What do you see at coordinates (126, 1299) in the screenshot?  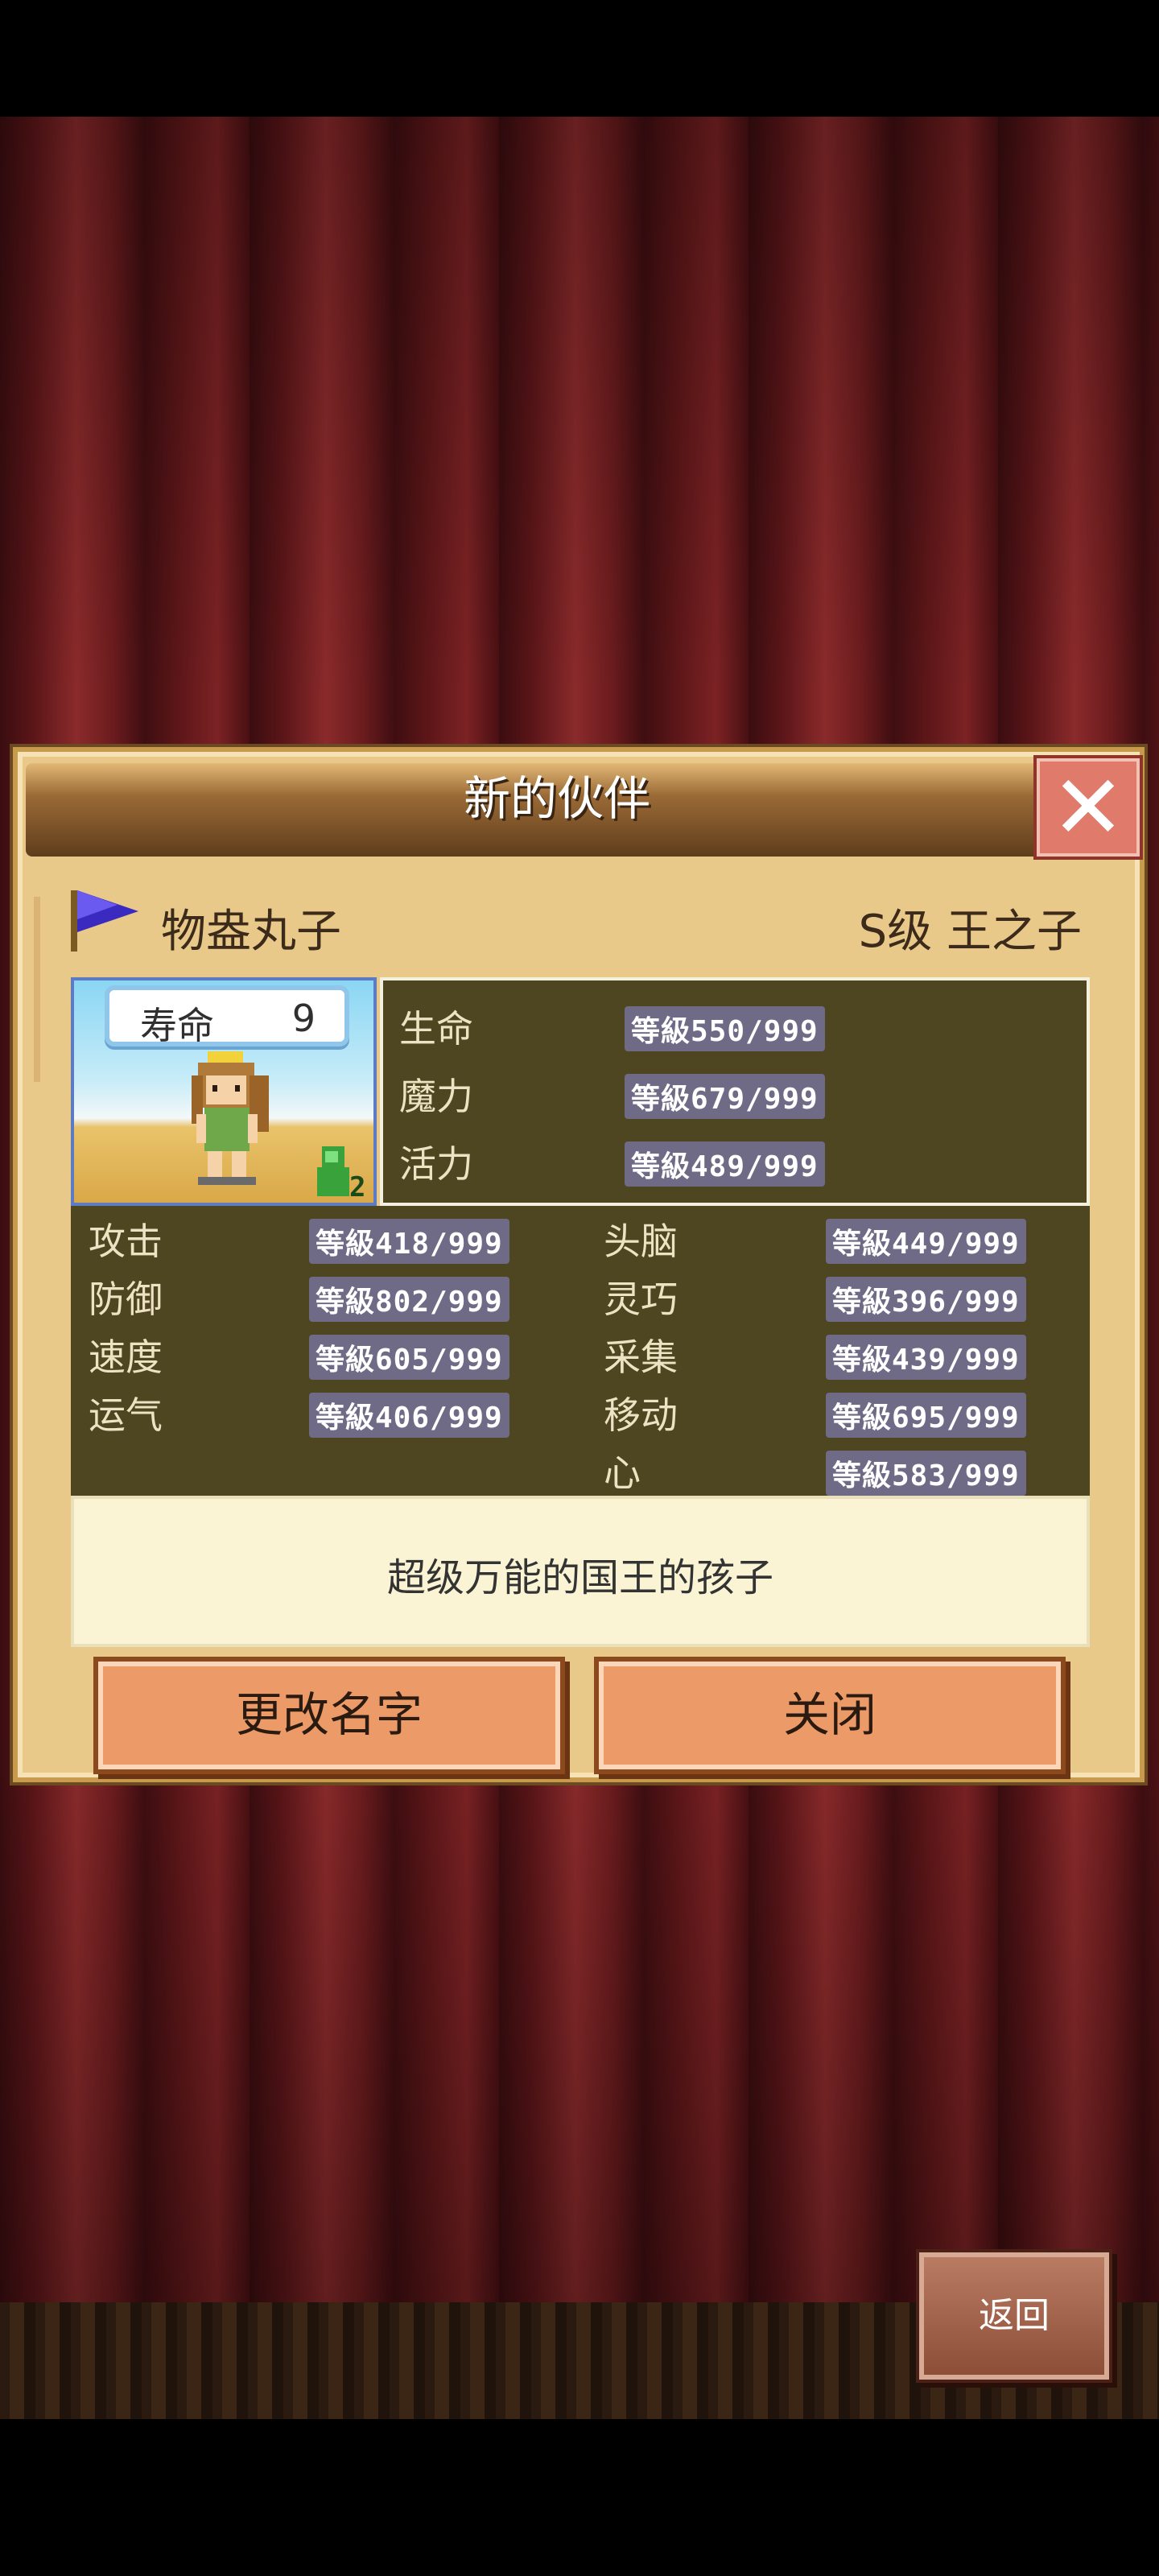 I see `stat-label-defense: 防御` at bounding box center [126, 1299].